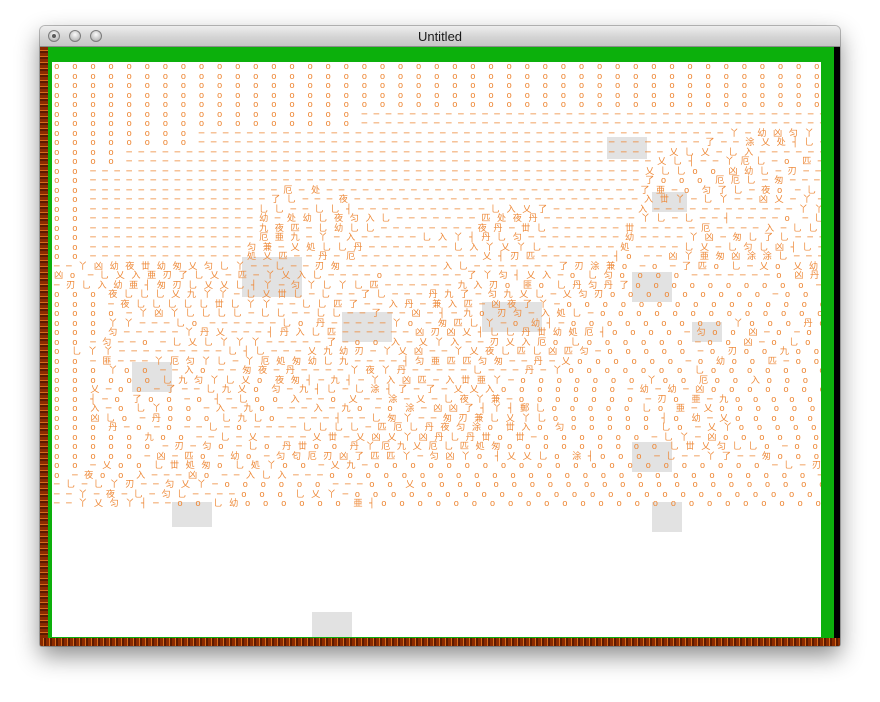  I want to click on bottom-border-strip, so click(440, 642).